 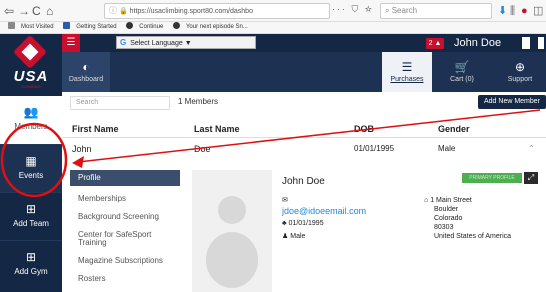 I want to click on avatar, so click(x=232, y=231).